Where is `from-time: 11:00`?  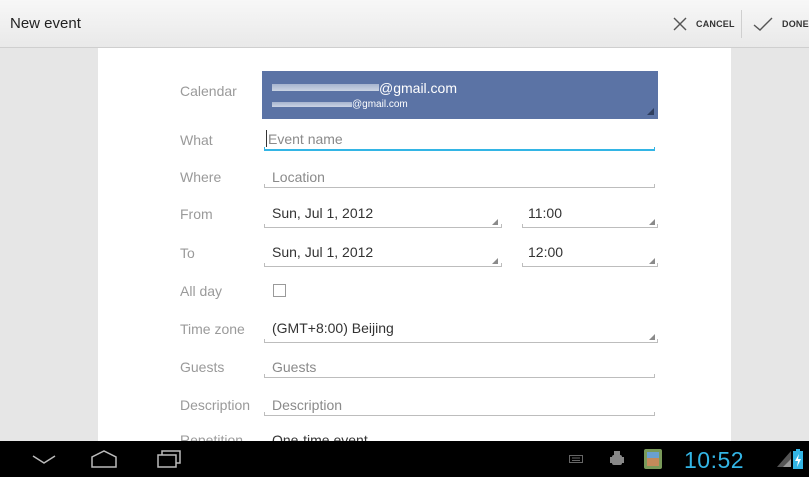
from-time: 11:00 is located at coordinates (545, 213).